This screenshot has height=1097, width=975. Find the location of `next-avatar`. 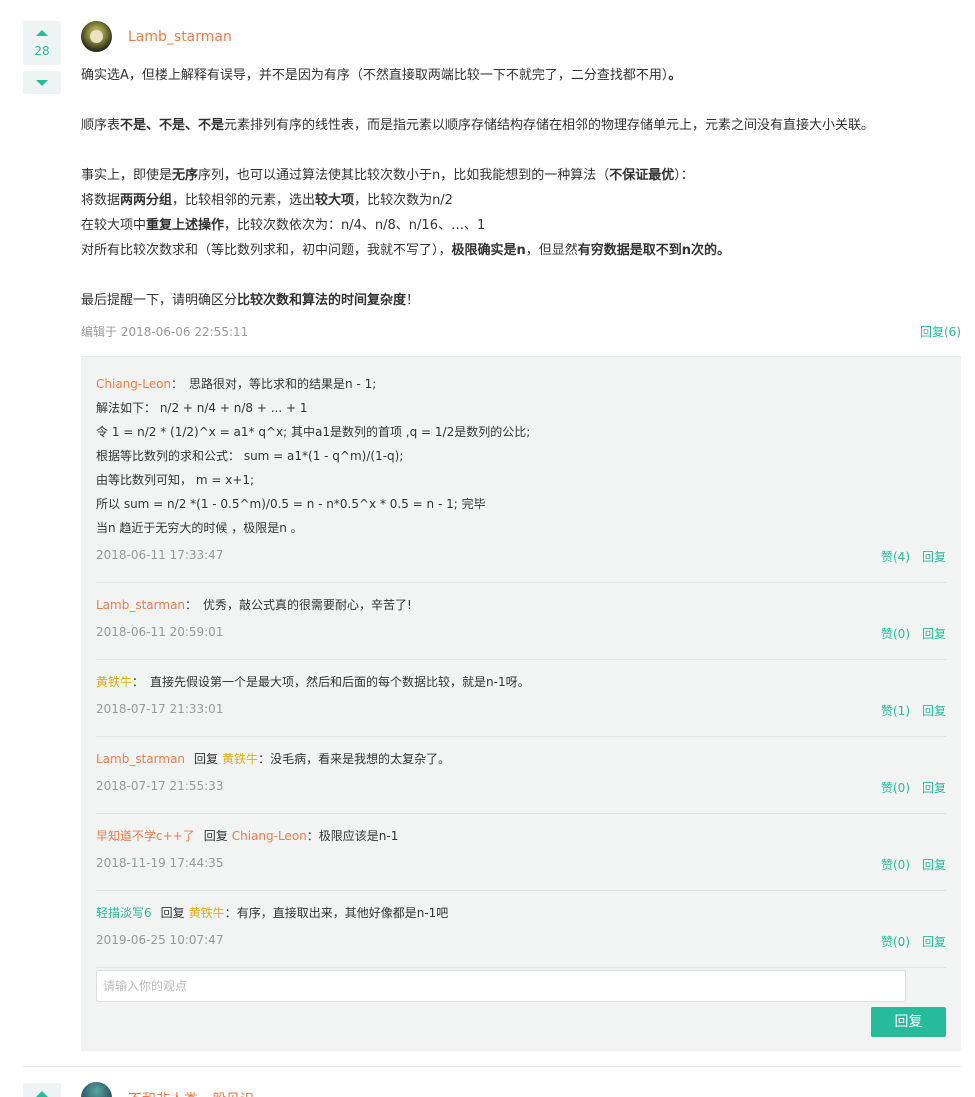

next-avatar is located at coordinates (96, 1089).